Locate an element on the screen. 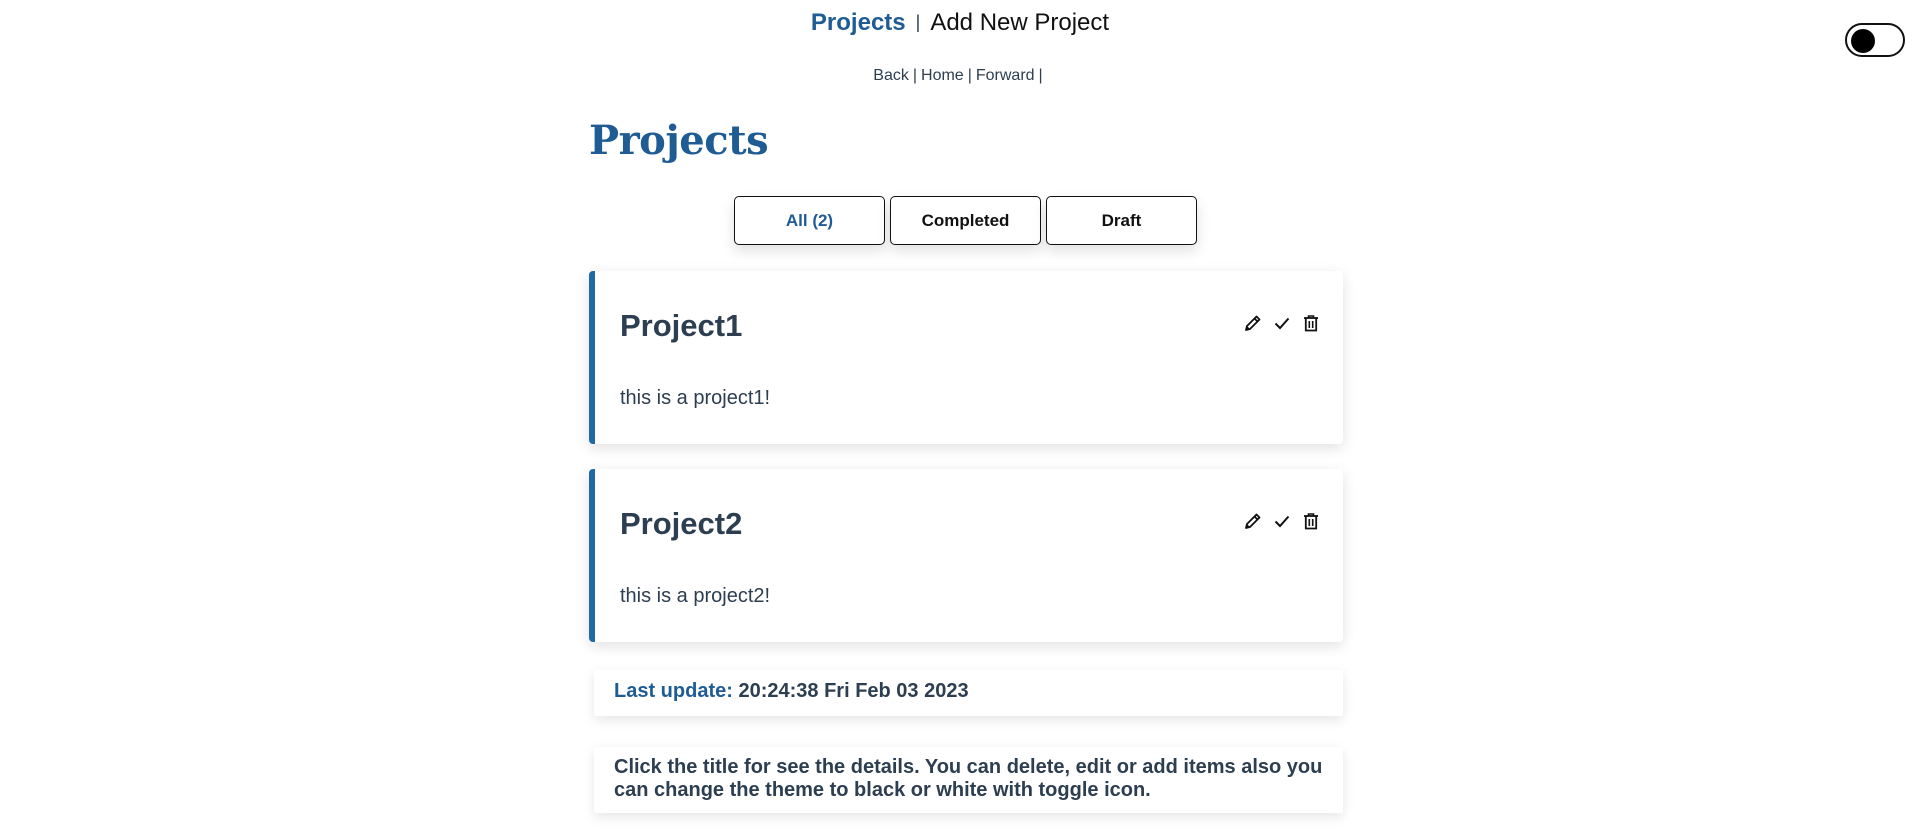 This screenshot has width=1920, height=840. theme-toggle is located at coordinates (1875, 40).